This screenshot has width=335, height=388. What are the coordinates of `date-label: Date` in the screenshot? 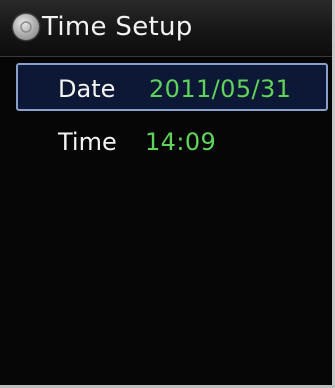 It's located at (87, 89).